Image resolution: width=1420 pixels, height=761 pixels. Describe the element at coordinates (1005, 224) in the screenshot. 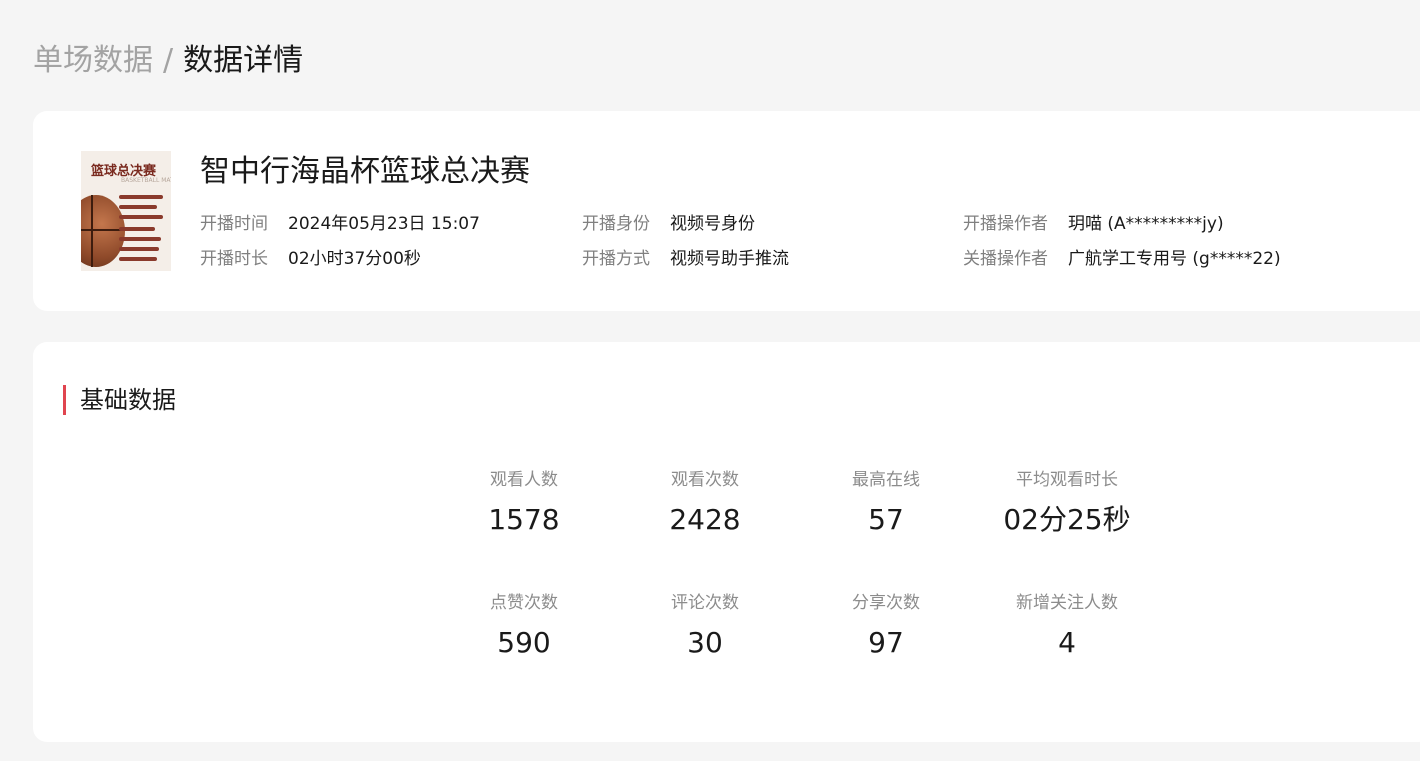

I see `start-operator-label: 开播操作者` at that location.